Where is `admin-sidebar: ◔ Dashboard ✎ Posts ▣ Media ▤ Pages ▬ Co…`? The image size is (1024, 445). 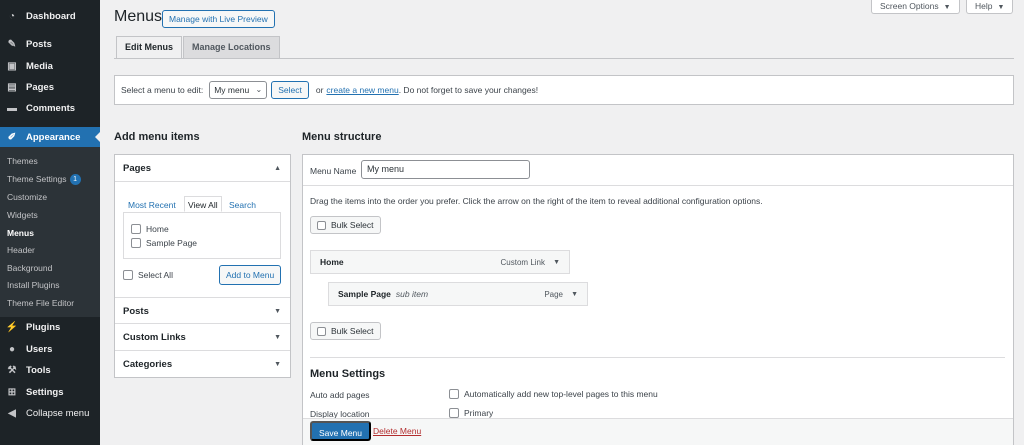
admin-sidebar: ◔ Dashboard ✎ Posts ▣ Media ▤ Pages ▬ Co… is located at coordinates (50, 222).